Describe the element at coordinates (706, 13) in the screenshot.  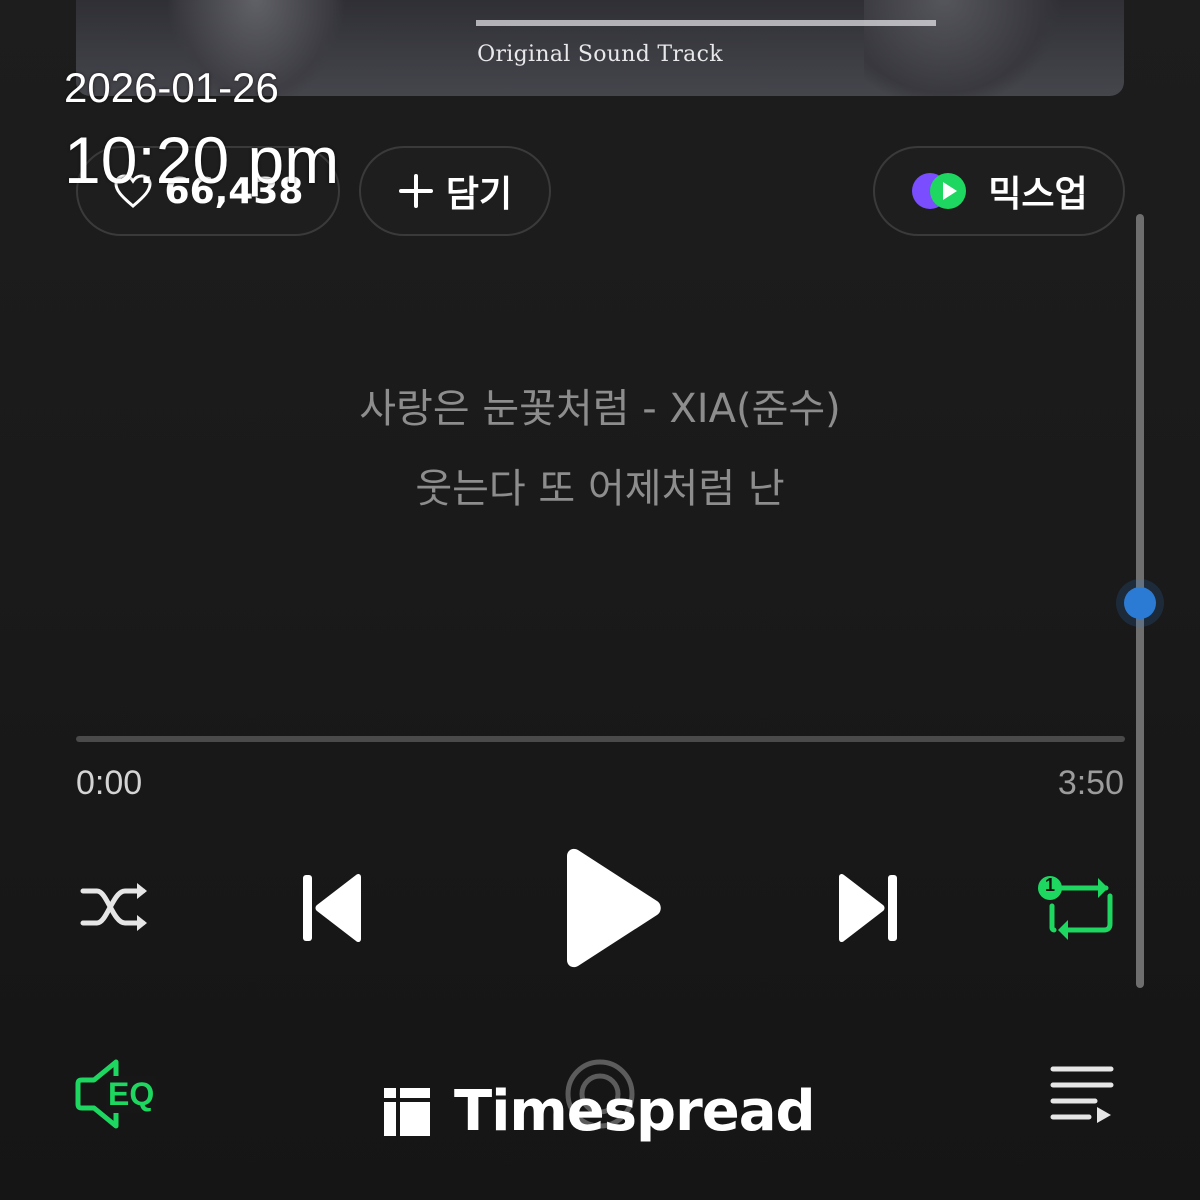
I see `album-art-title-fragment` at that location.